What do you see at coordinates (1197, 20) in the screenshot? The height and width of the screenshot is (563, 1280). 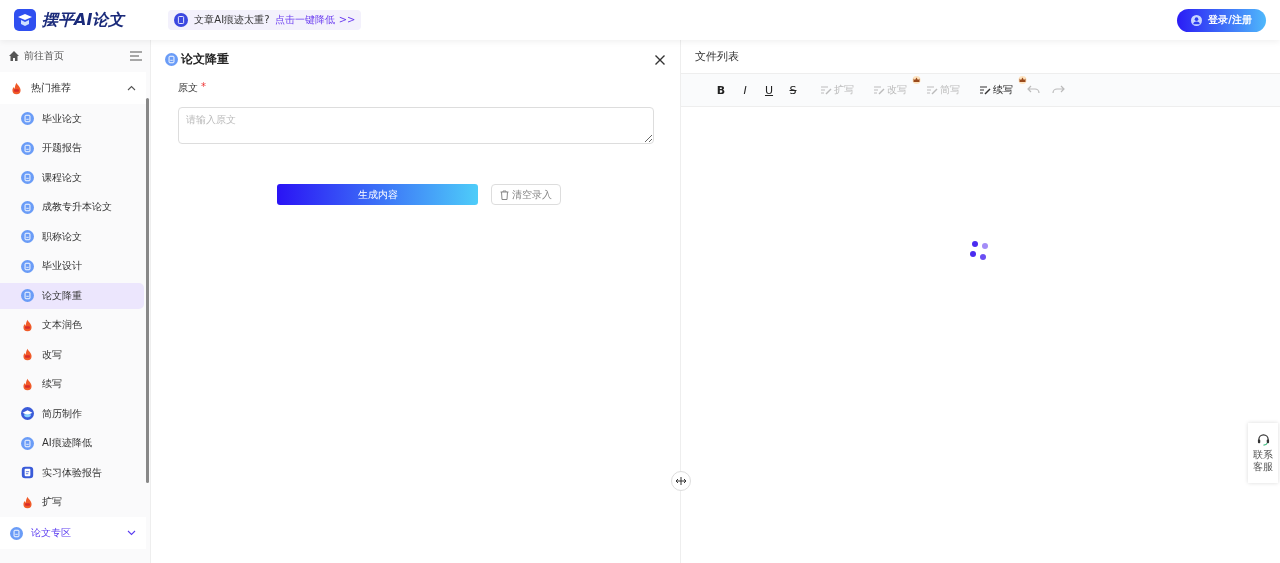 I see `user-icon` at bounding box center [1197, 20].